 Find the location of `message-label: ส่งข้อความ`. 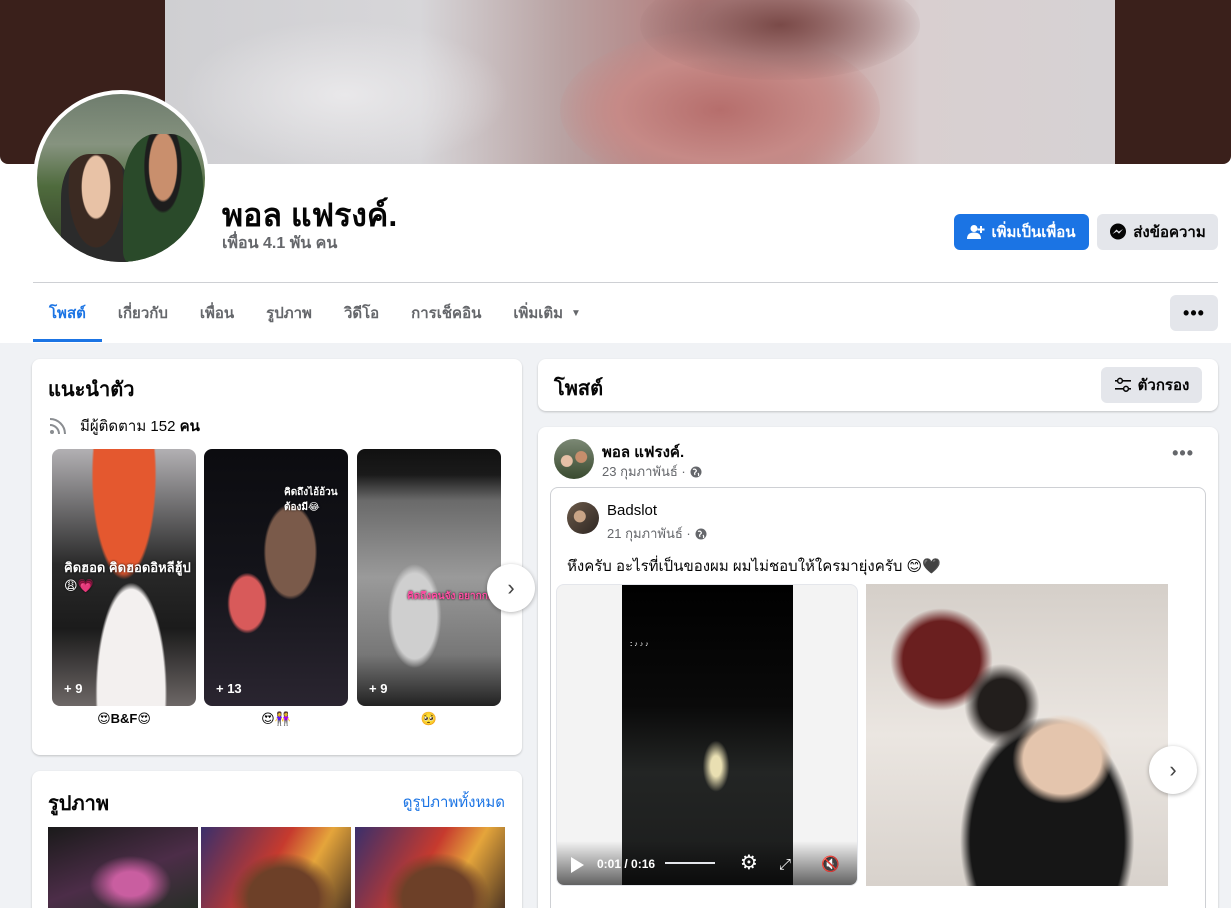

message-label: ส่งข้อความ is located at coordinates (1169, 232).